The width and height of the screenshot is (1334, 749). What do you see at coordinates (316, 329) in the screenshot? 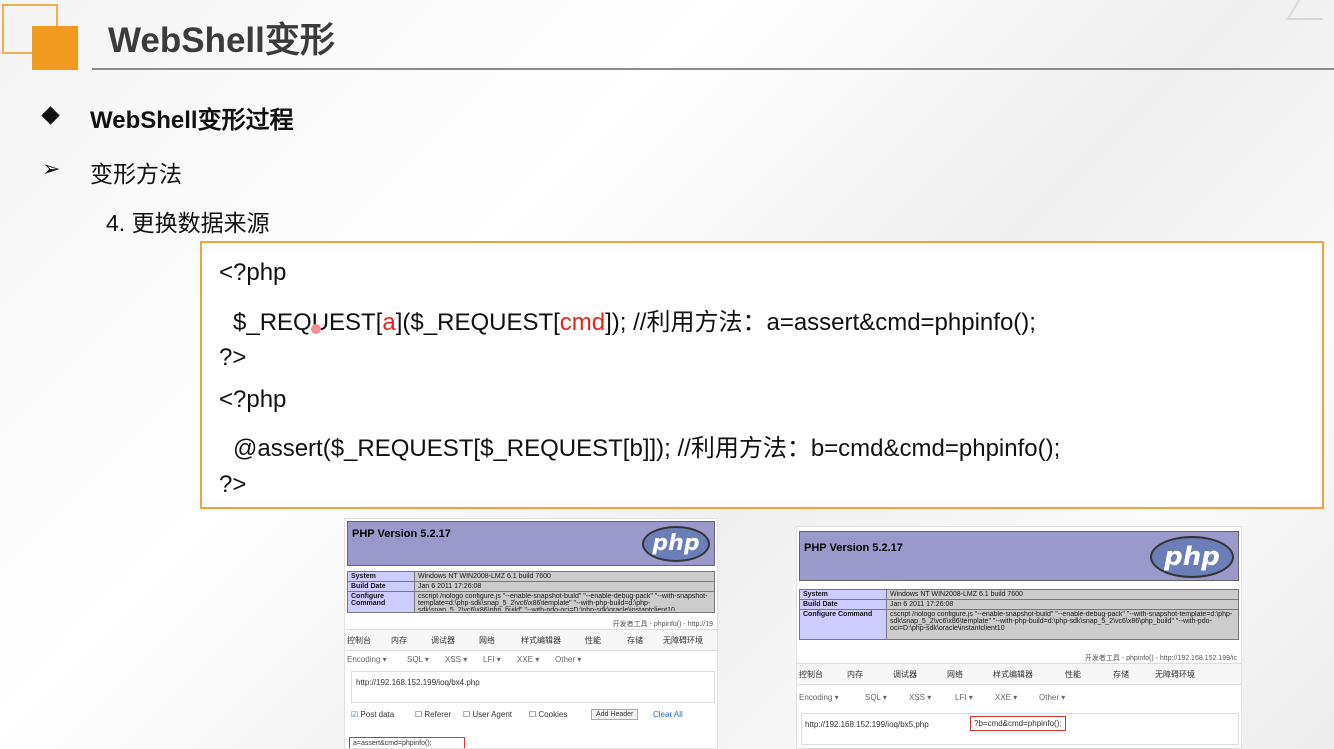
I see `pointer-marker` at bounding box center [316, 329].